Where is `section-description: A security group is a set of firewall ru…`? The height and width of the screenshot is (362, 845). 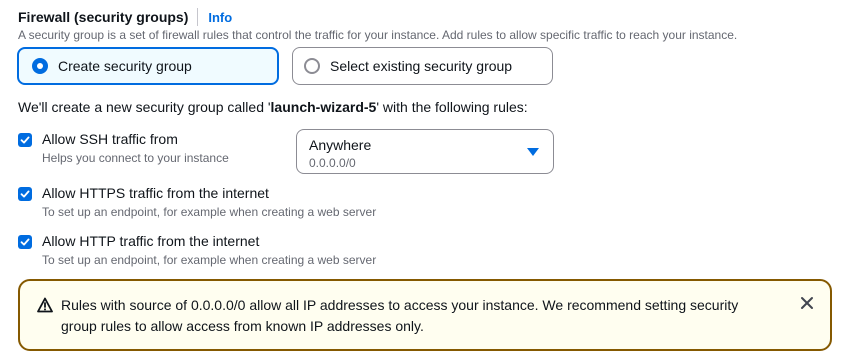 section-description: A security group is a set of firewall ru… is located at coordinates (378, 35).